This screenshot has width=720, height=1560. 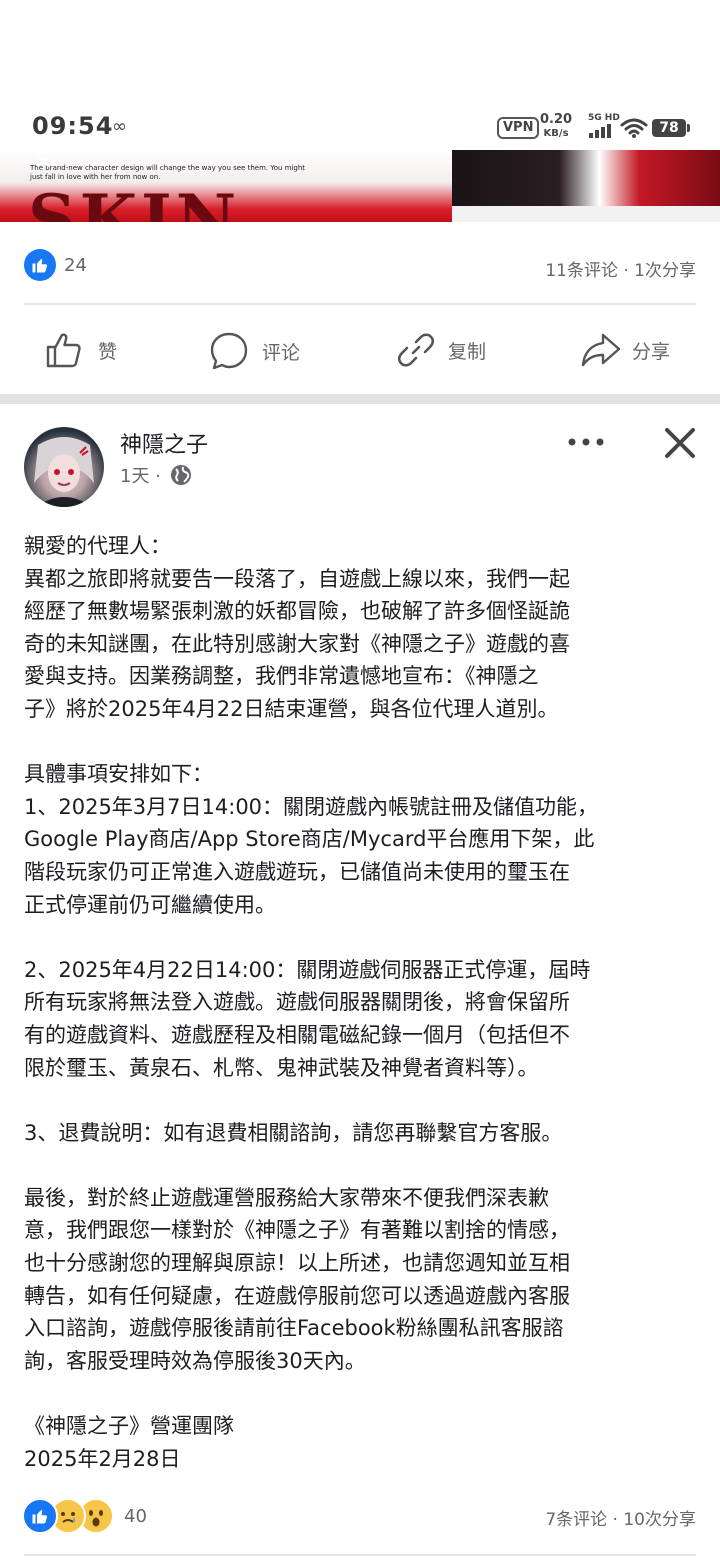 I want to click on banner-right-art, so click(x=586, y=178).